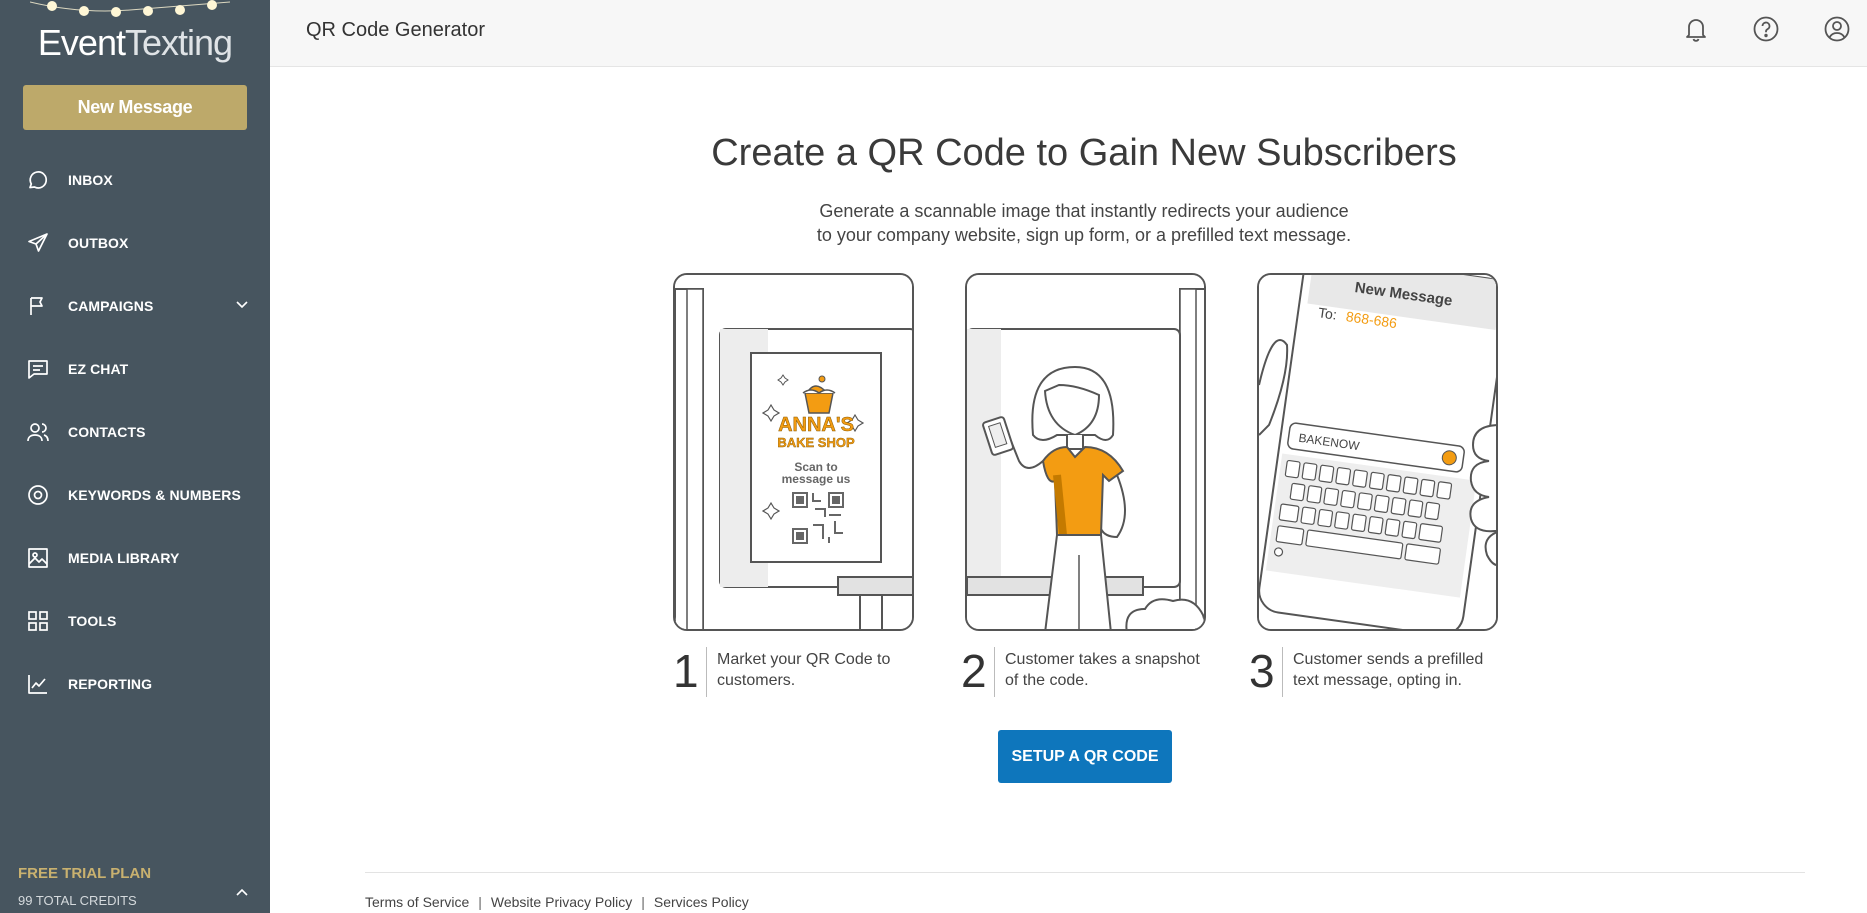 The width and height of the screenshot is (1867, 913). I want to click on customer-illustration, so click(1085, 452).